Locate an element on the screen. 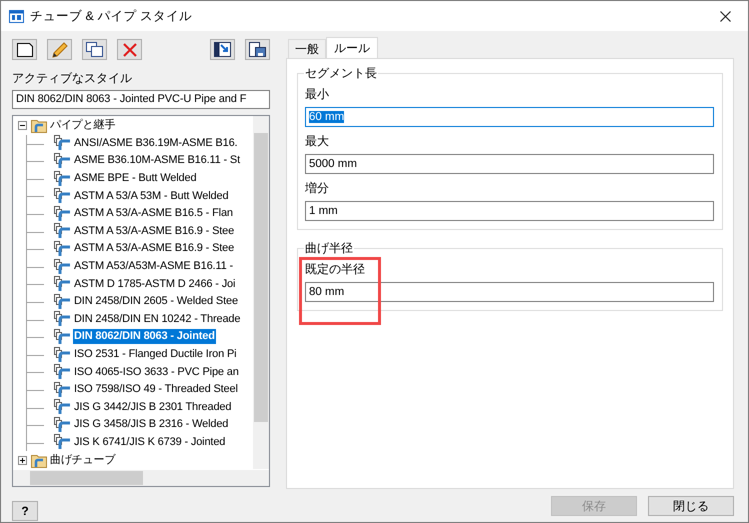  tree-item: DIN 8062/DIN 8063 - Jointed is located at coordinates (144, 336).